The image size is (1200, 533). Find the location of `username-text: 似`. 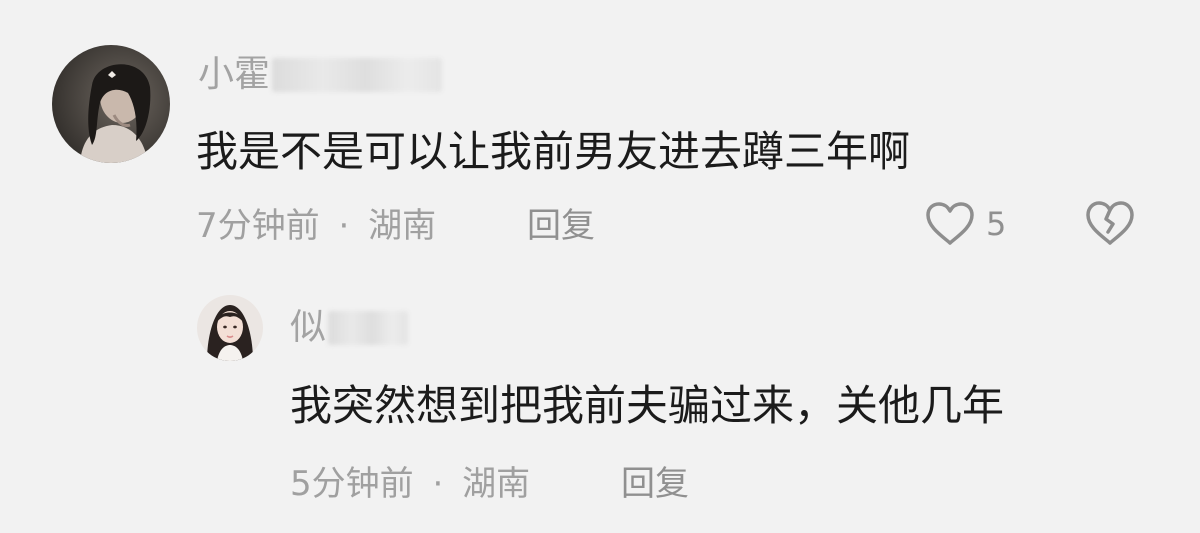

username-text: 似 is located at coordinates (308, 327).